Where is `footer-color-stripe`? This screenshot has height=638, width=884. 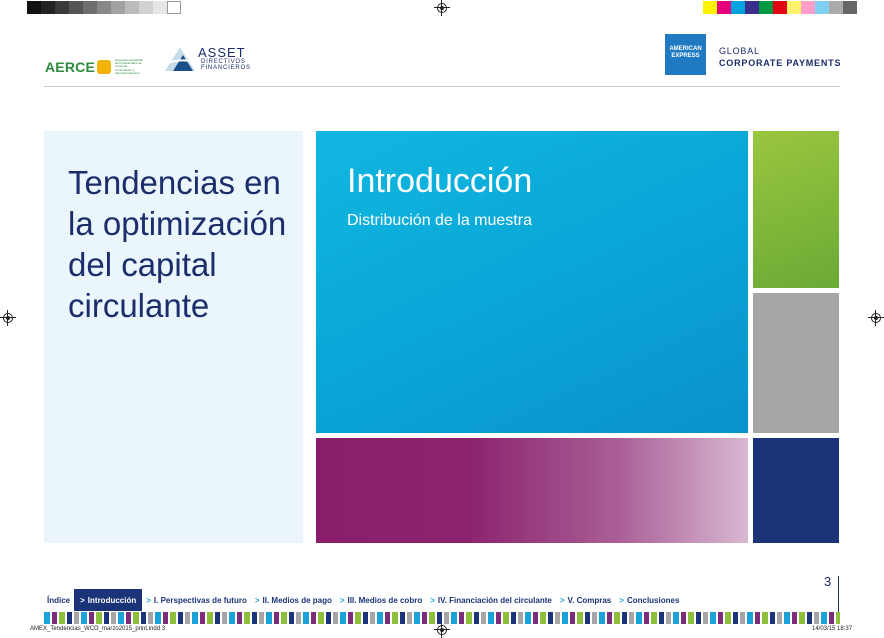 footer-color-stripe is located at coordinates (442, 618).